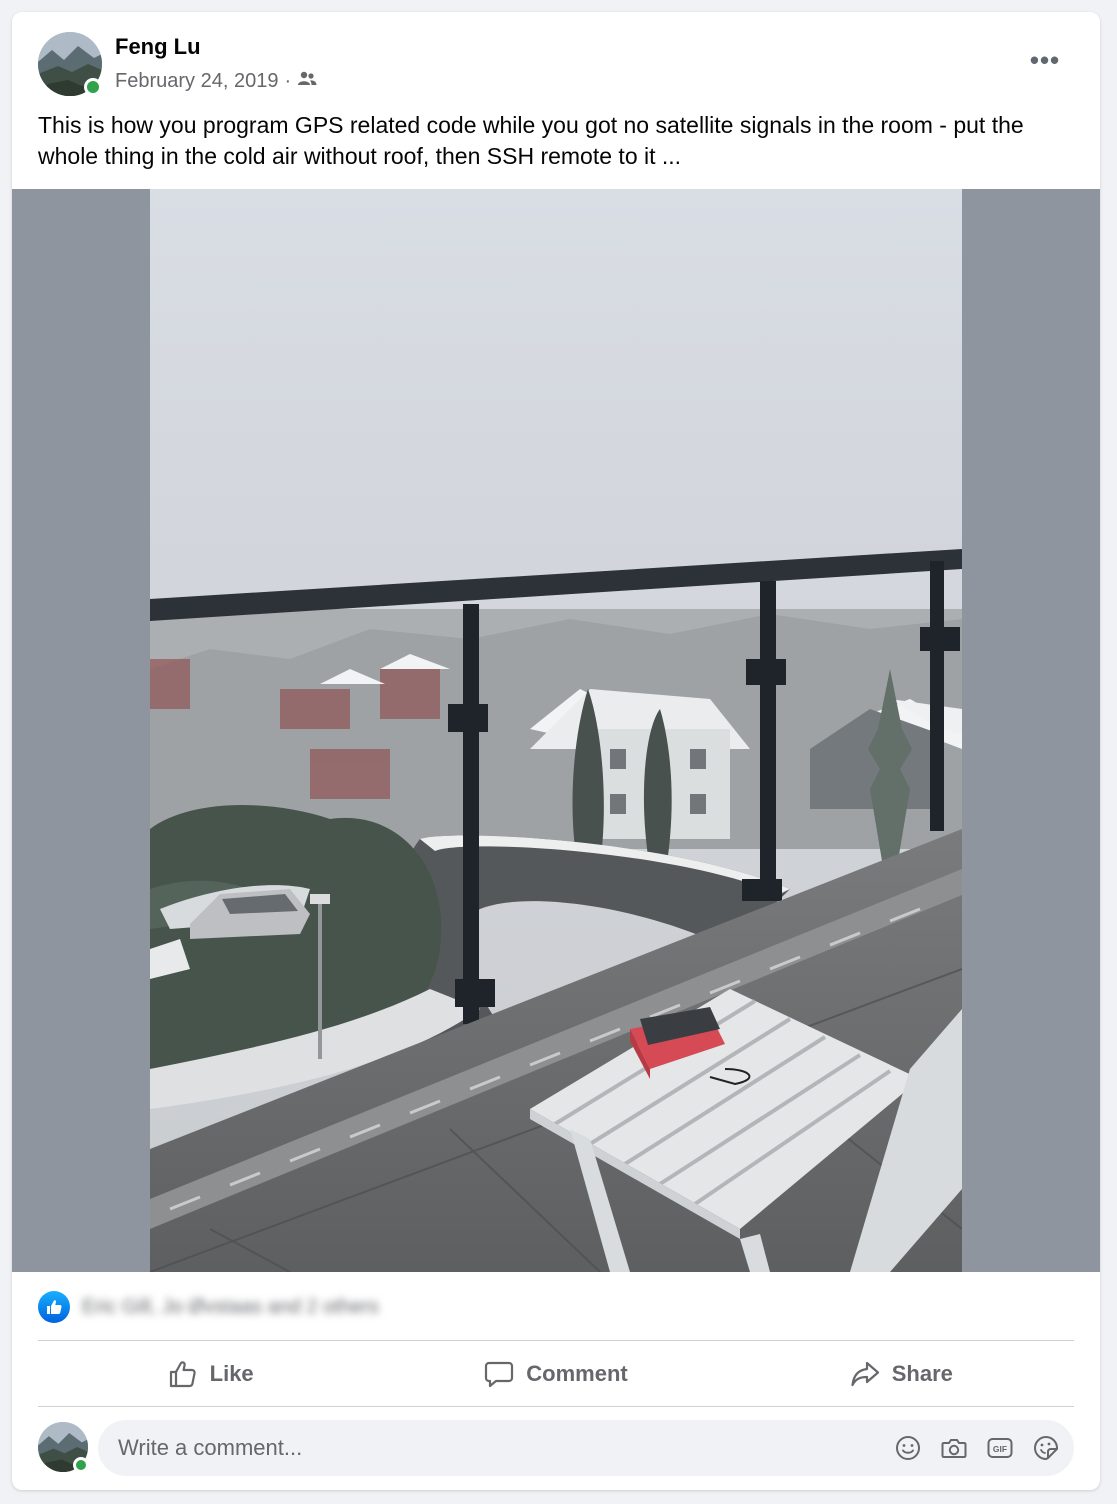 This screenshot has height=1504, width=1117. Describe the element at coordinates (908, 1448) in the screenshot. I see `emoji-icon` at that location.